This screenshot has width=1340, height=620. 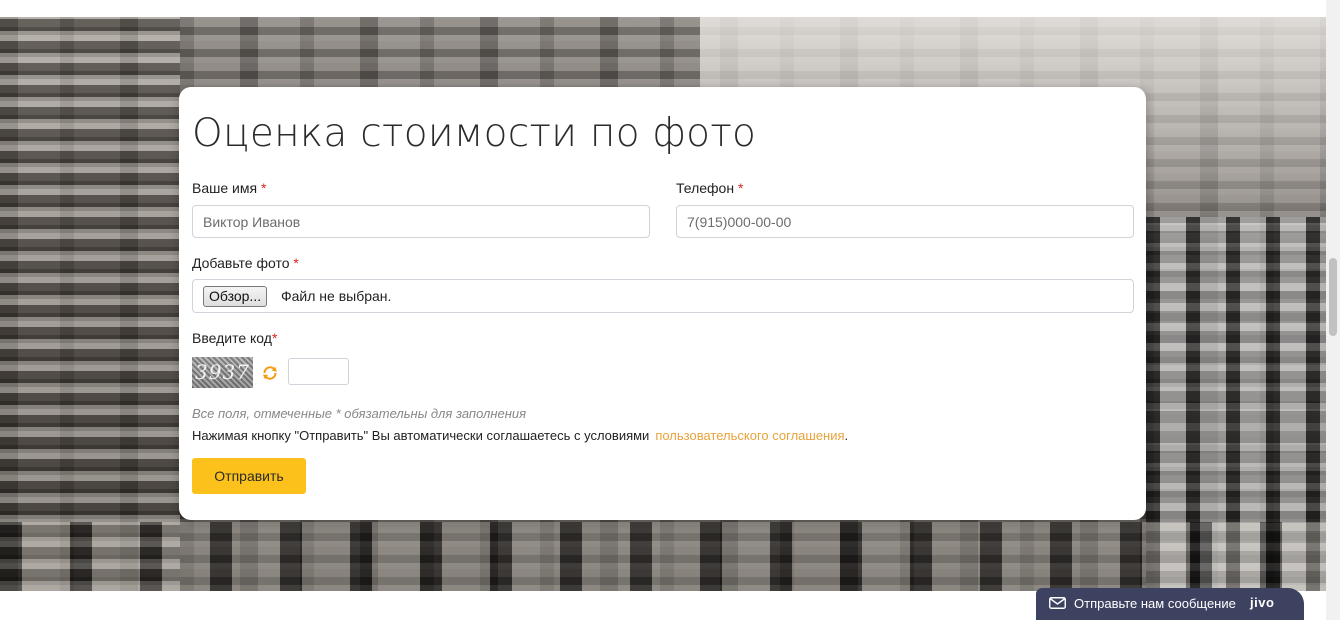 I want to click on phone-input, so click(x=905, y=221).